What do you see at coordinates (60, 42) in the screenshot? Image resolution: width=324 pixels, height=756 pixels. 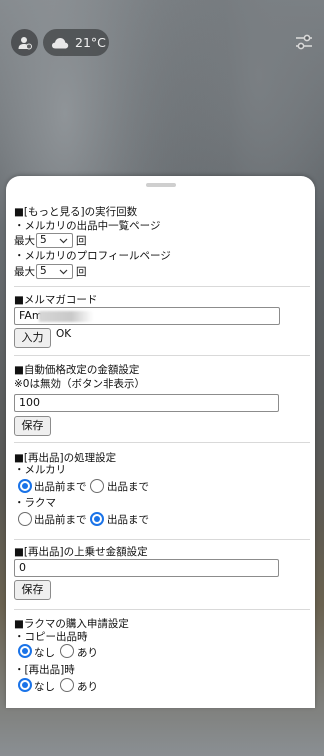 I see `cloud-icon` at bounding box center [60, 42].